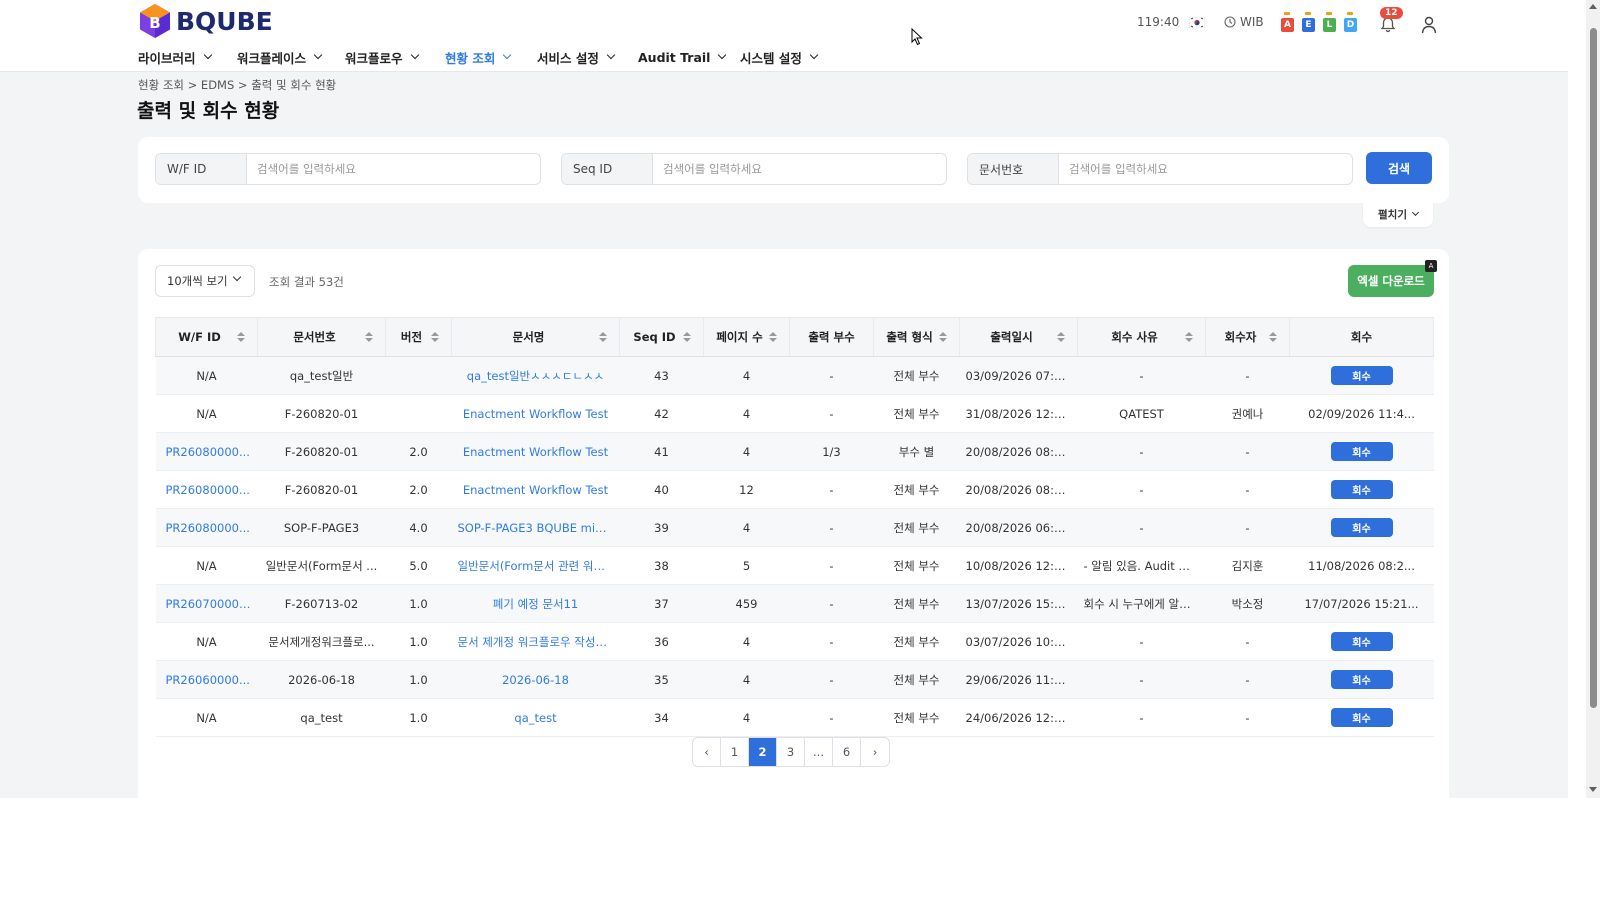 This screenshot has height=900, width=1600. What do you see at coordinates (205, 281) in the screenshot?
I see `page-size-select: 10개씩 보기` at bounding box center [205, 281].